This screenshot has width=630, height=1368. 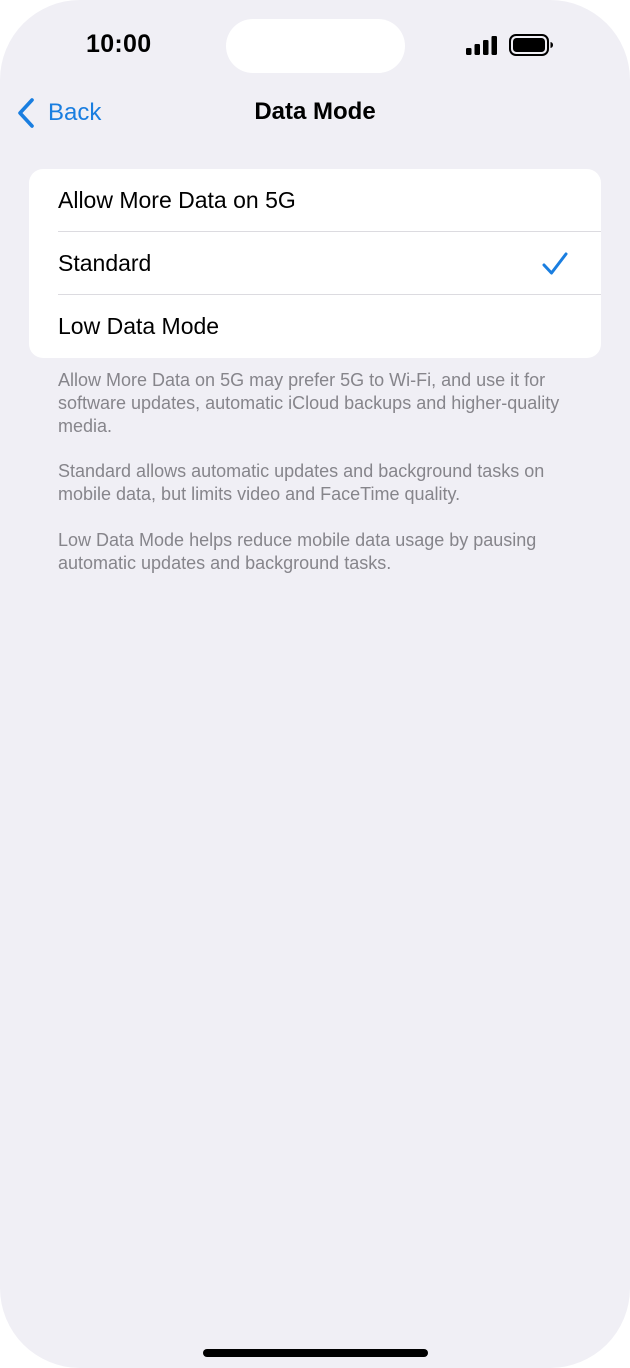 What do you see at coordinates (555, 263) in the screenshot?
I see `checkmark-icon` at bounding box center [555, 263].